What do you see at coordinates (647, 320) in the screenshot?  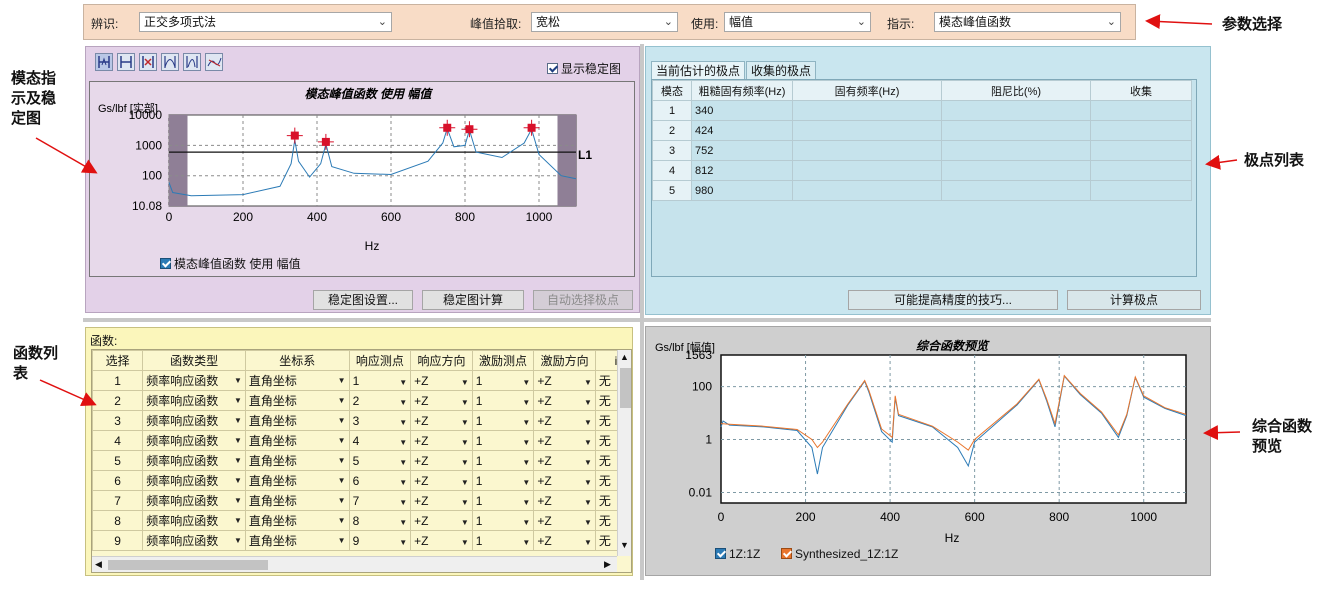 I see `horizontal-splitter` at bounding box center [647, 320].